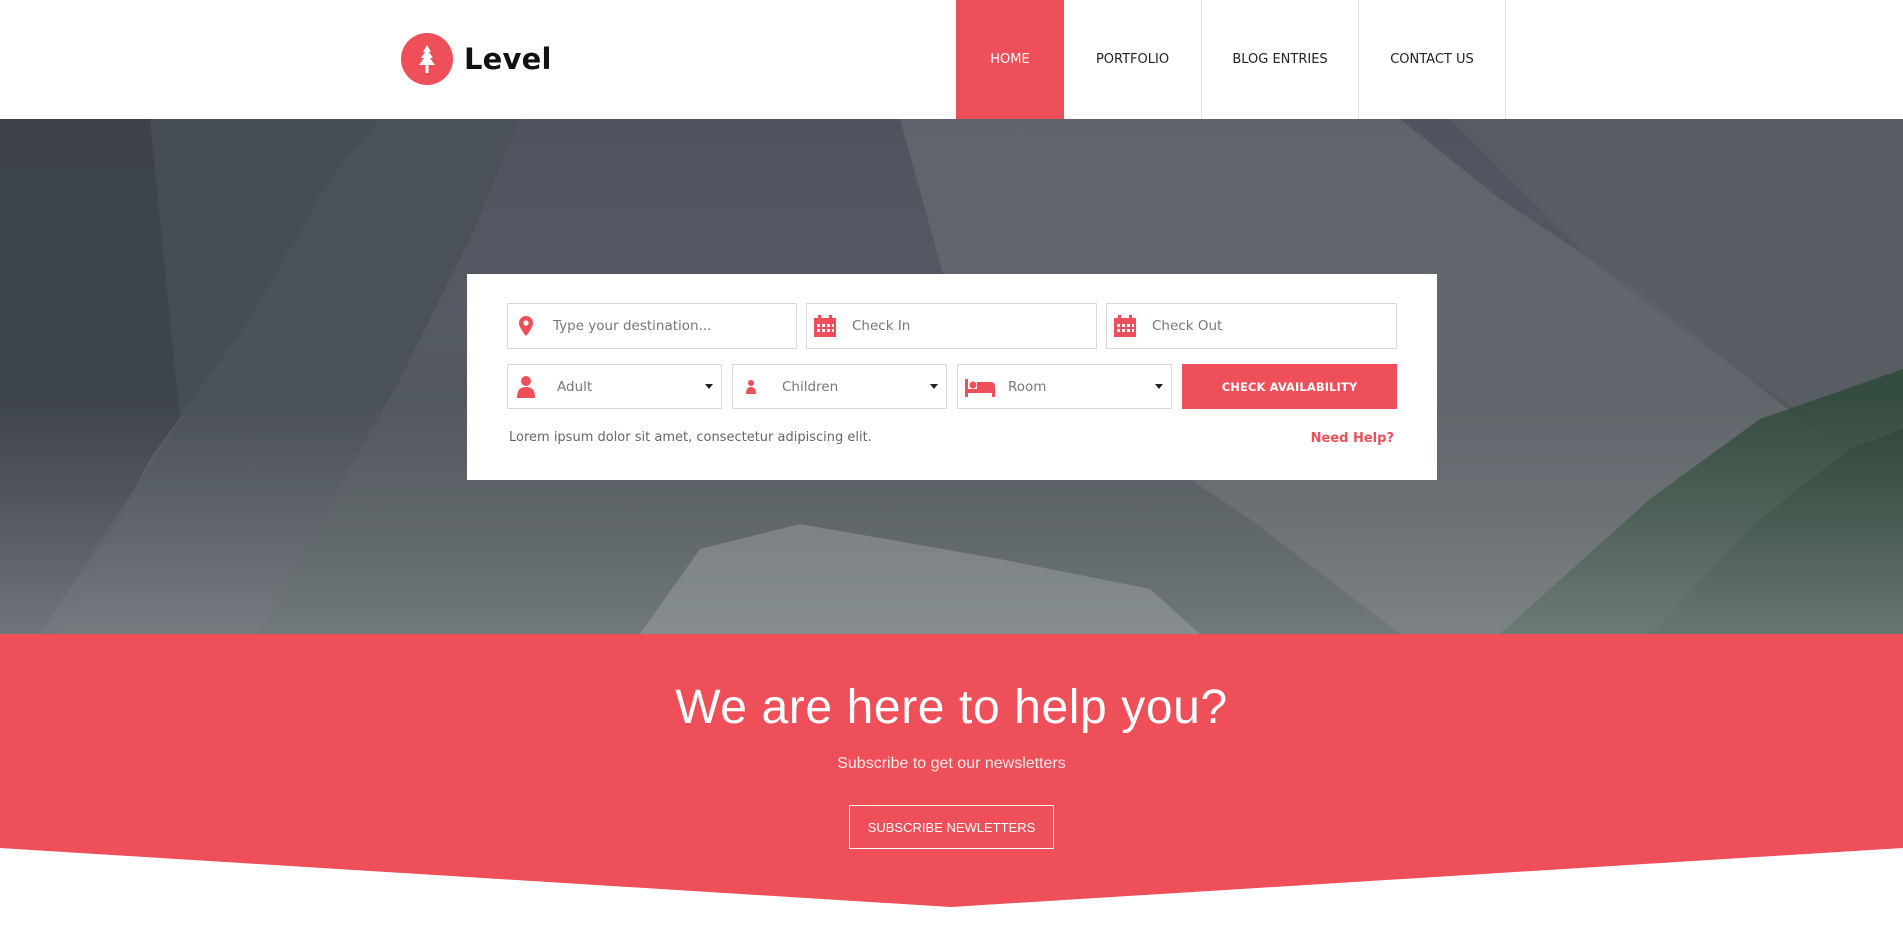  Describe the element at coordinates (1027, 386) in the screenshot. I see `room-selected: Room` at that location.